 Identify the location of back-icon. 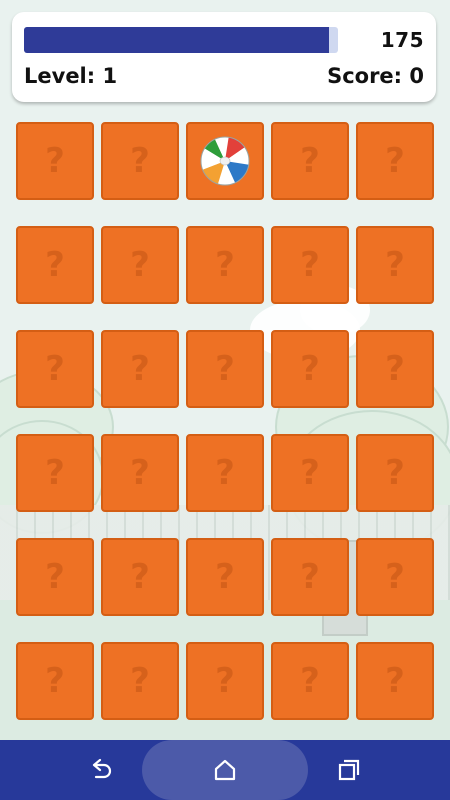
(102, 768).